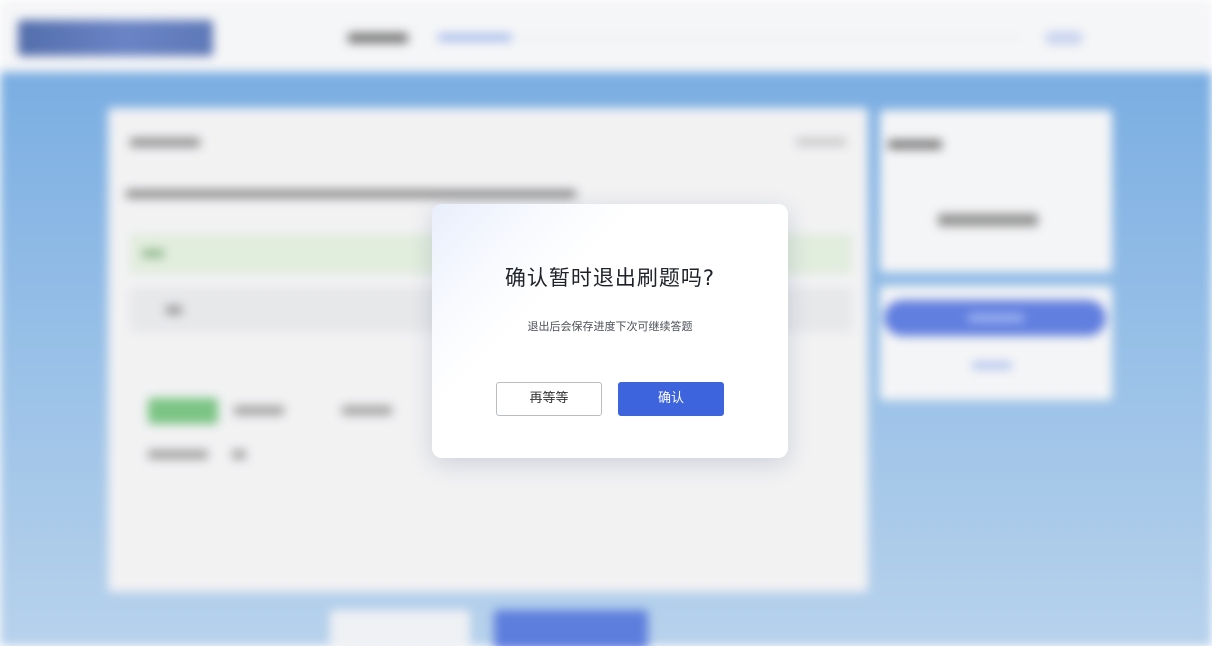  Describe the element at coordinates (549, 399) in the screenshot. I see `cancel-button: 再等等` at that location.